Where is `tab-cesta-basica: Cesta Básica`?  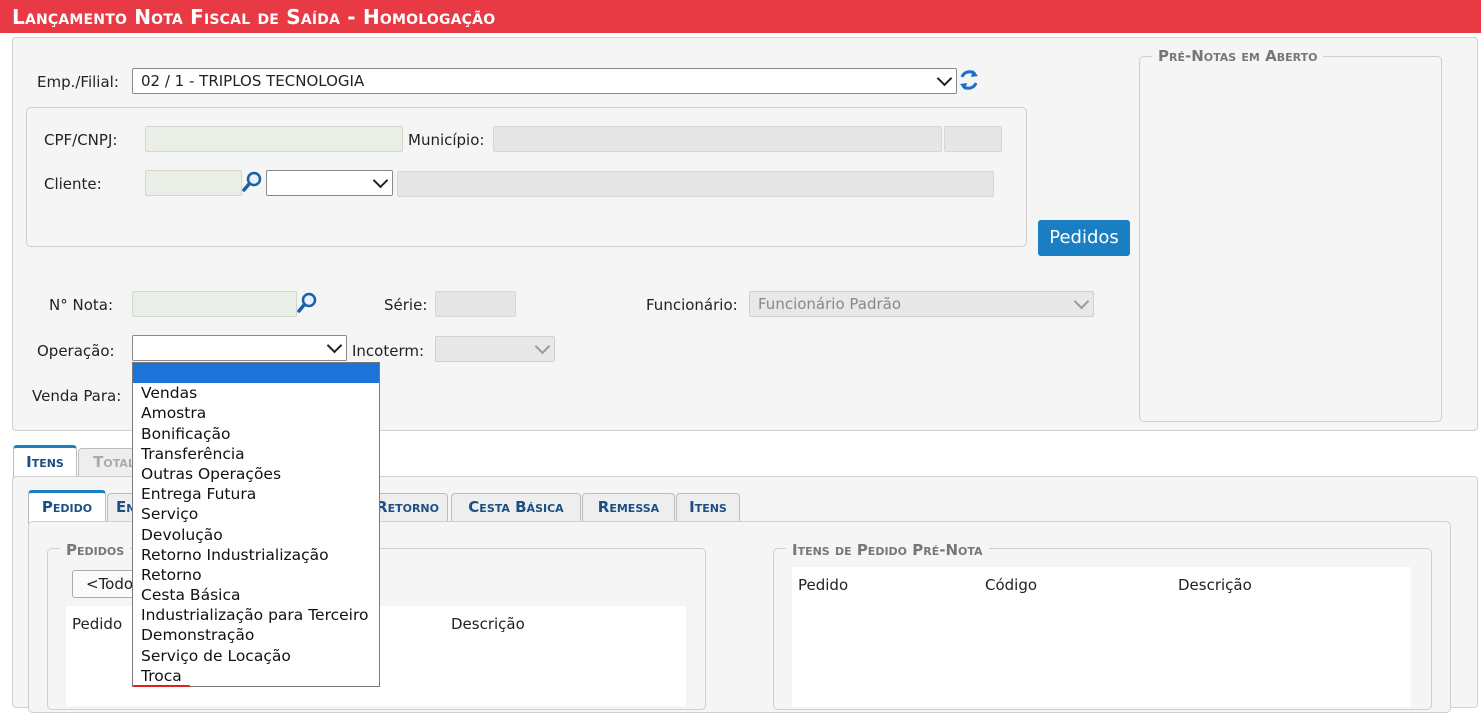
tab-cesta-basica: Cesta Básica is located at coordinates (516, 507).